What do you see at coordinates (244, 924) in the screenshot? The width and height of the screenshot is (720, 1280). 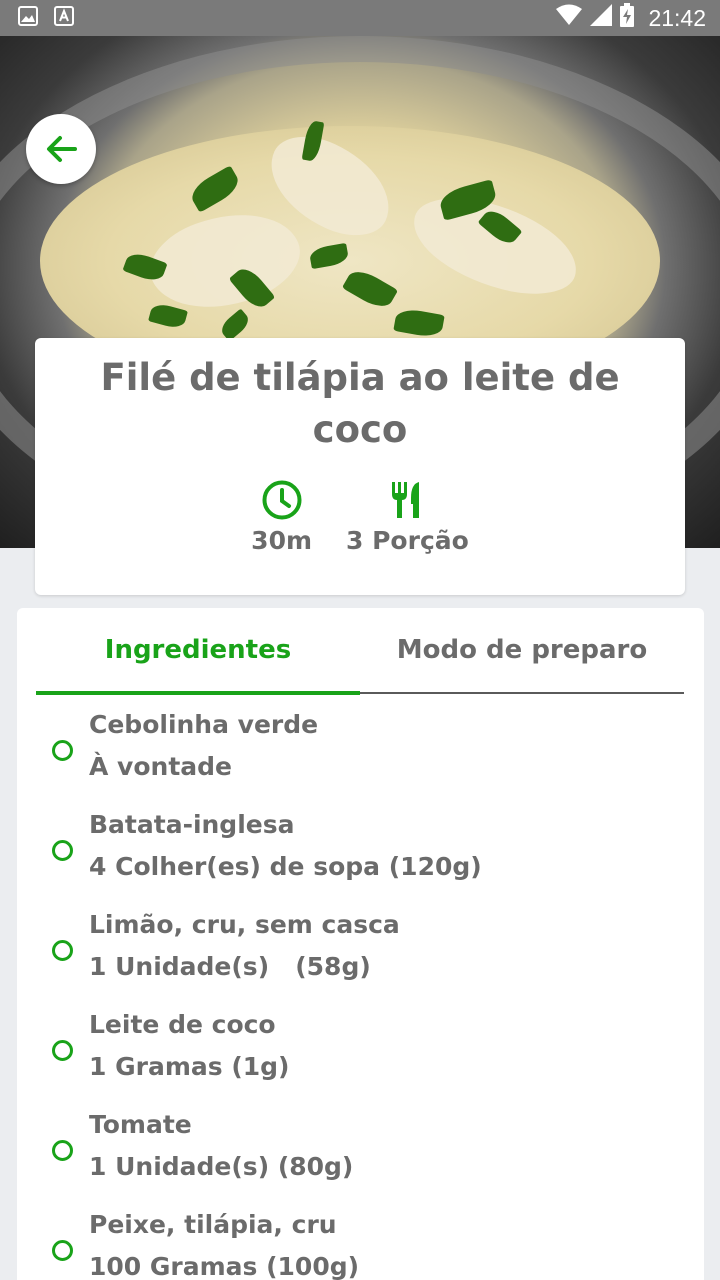 I see `ingredient-name: Limão, cru, sem casca` at bounding box center [244, 924].